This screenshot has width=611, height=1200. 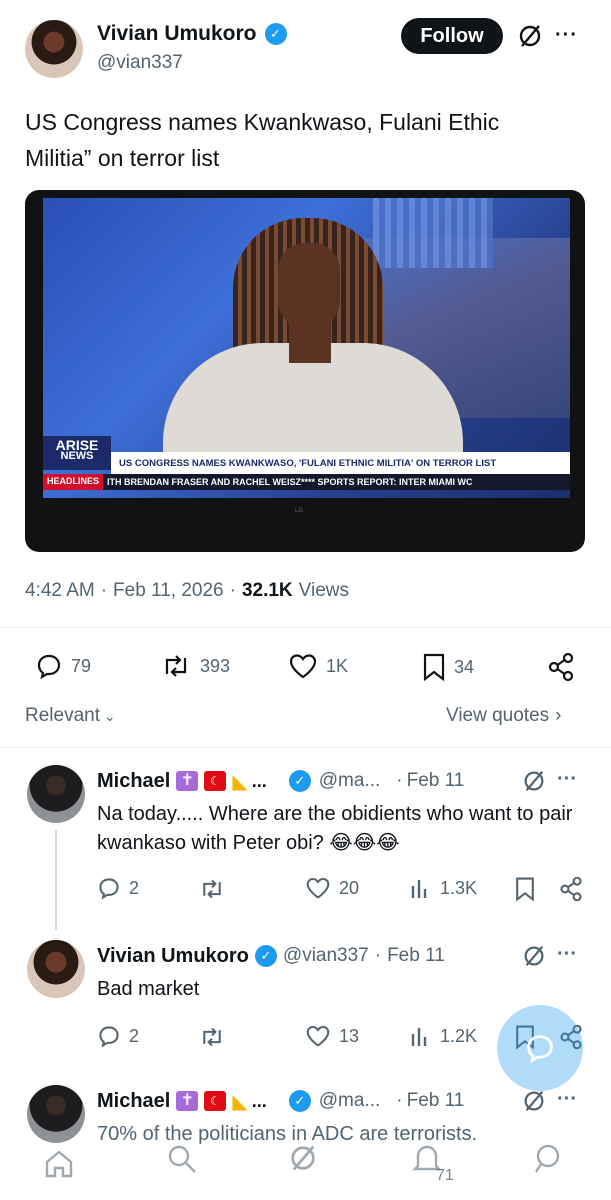 I want to click on reply-like-button: 20, so click(x=332, y=888).